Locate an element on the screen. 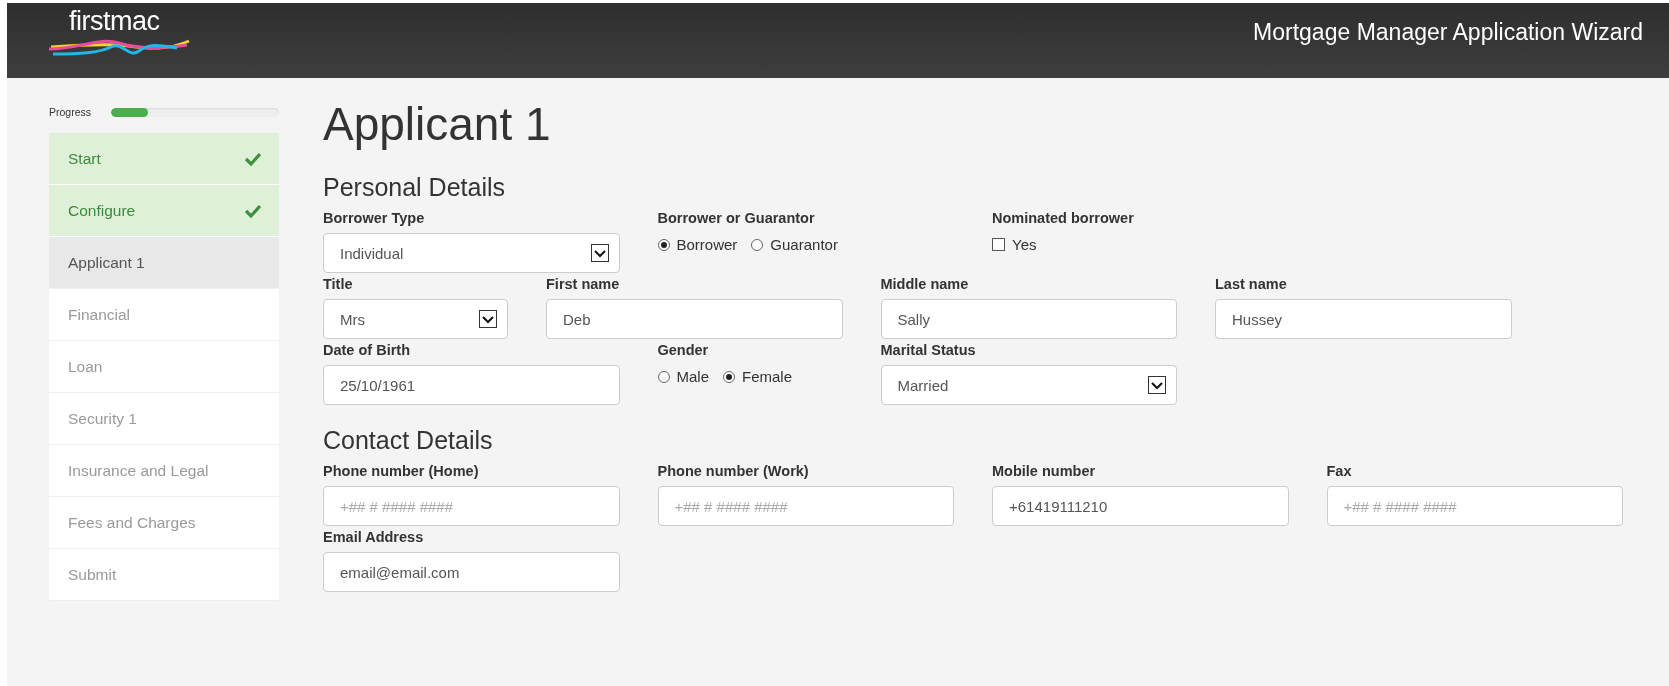 This screenshot has width=1669, height=686. page-title: Applicant 1 is located at coordinates (437, 124).